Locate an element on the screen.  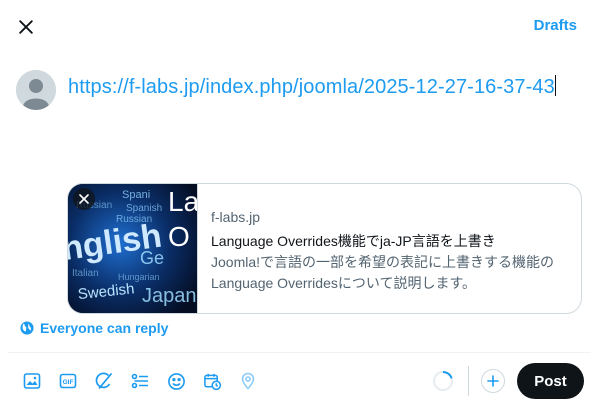
svg-text: Italian is located at coordinates (85, 273).